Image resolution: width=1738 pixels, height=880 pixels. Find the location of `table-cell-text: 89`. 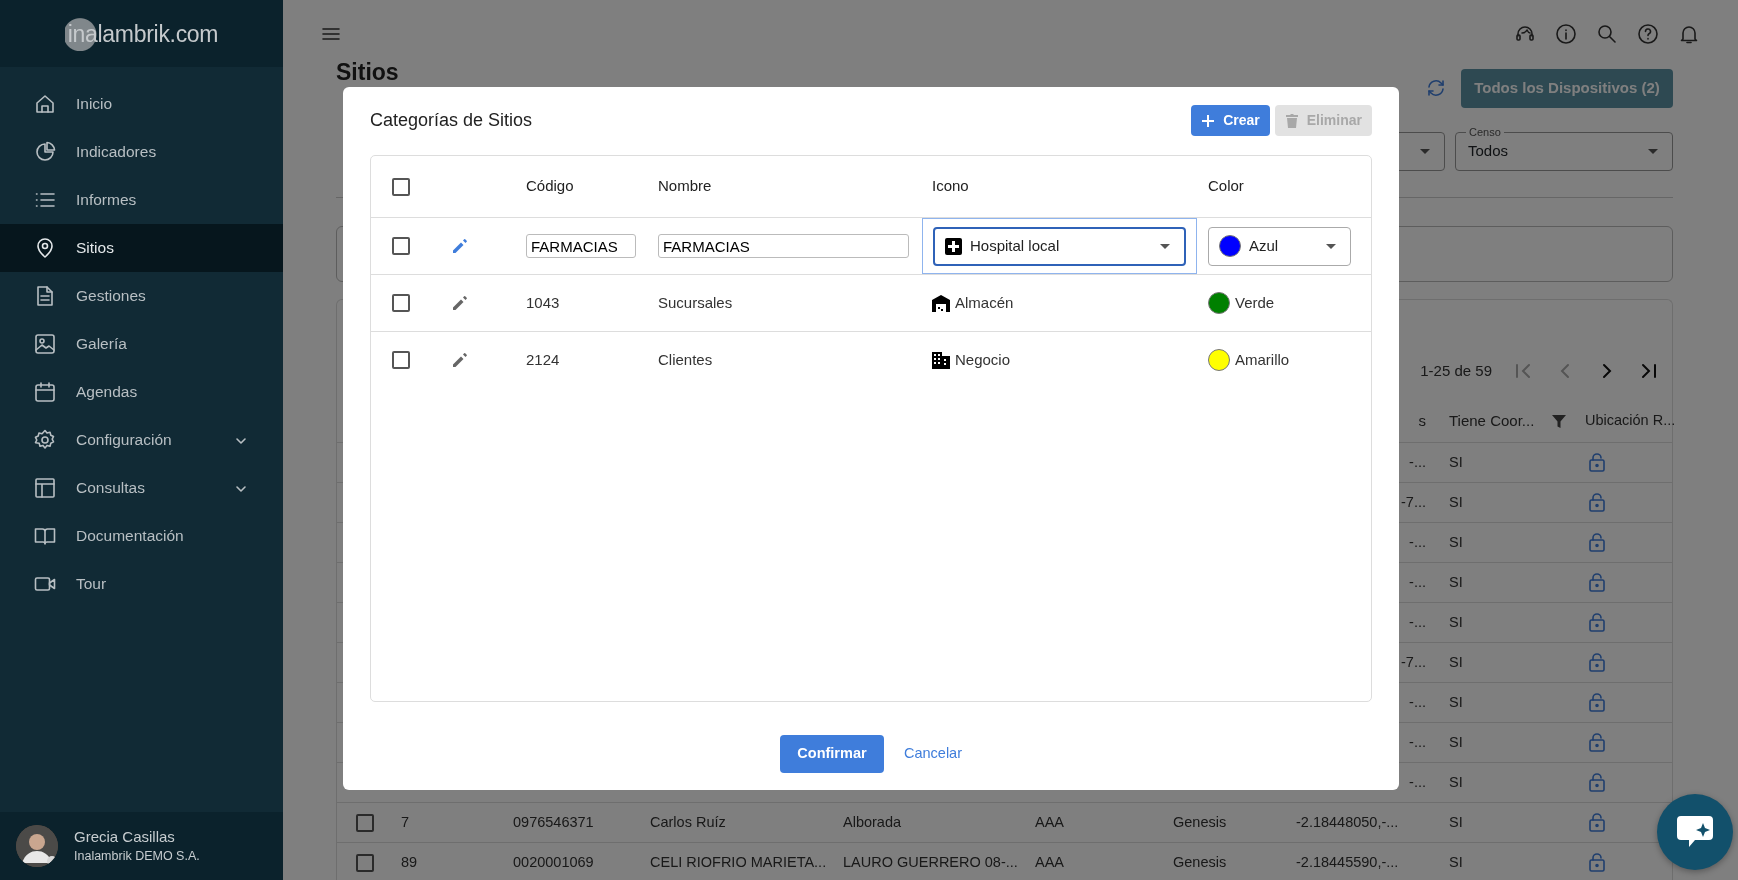

table-cell-text: 89 is located at coordinates (409, 862).